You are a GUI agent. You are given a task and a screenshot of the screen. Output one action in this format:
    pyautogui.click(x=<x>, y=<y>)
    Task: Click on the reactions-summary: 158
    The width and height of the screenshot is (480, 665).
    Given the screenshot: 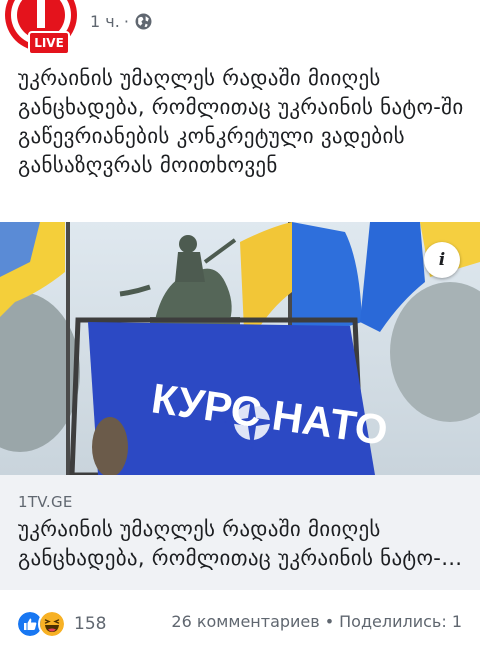 What is the action you would take?
    pyautogui.click(x=61, y=624)
    